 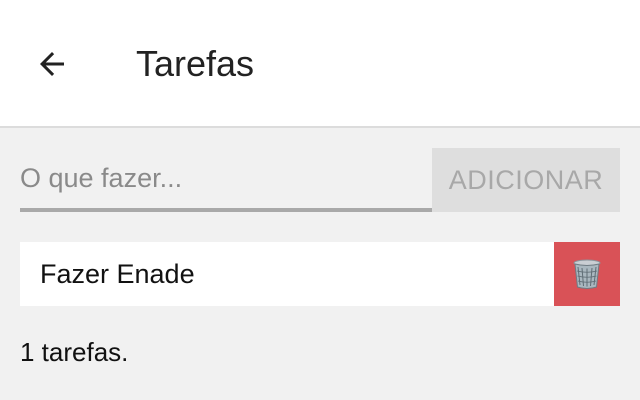 I want to click on task-input, so click(x=226, y=178).